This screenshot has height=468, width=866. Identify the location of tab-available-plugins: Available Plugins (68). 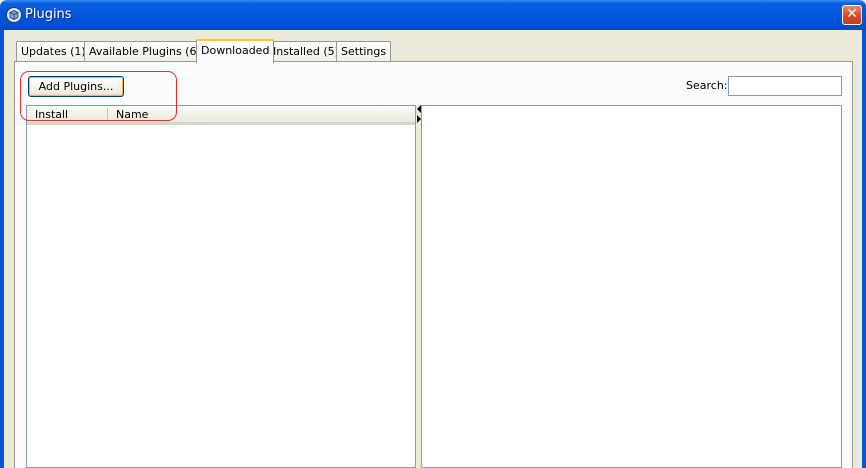
(148, 51).